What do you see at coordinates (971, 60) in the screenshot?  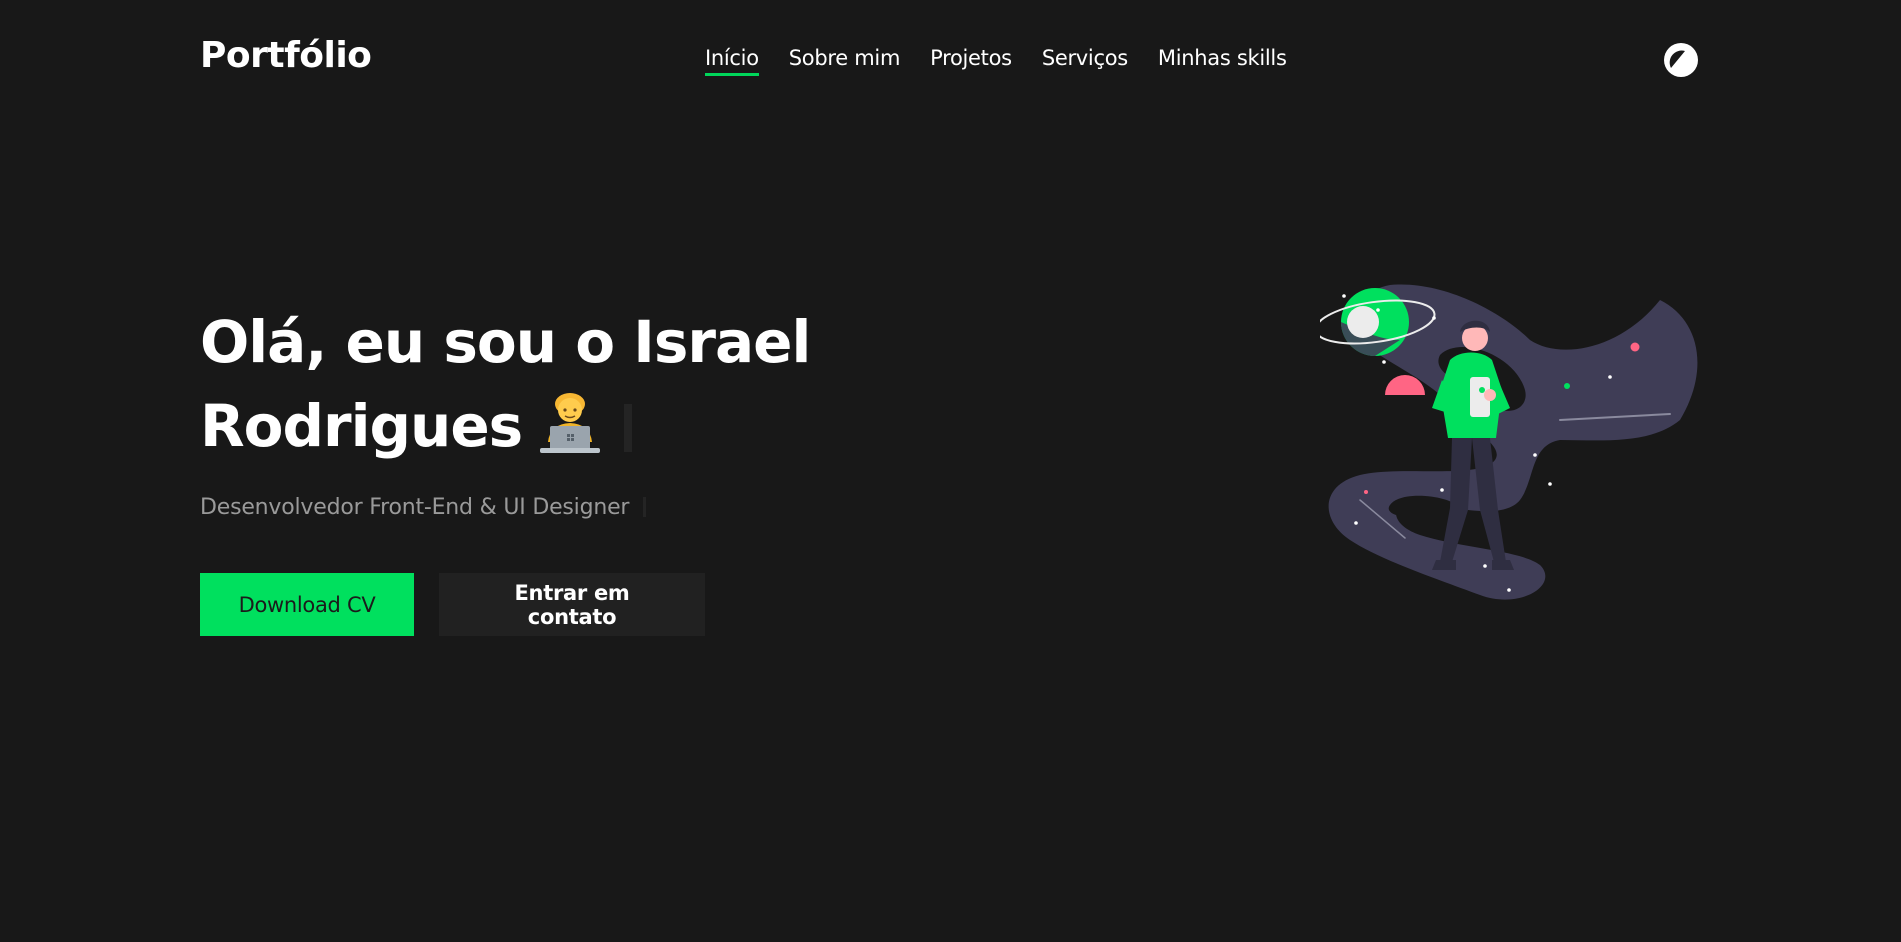 I see `nav-item-projetos: Projetos` at bounding box center [971, 60].